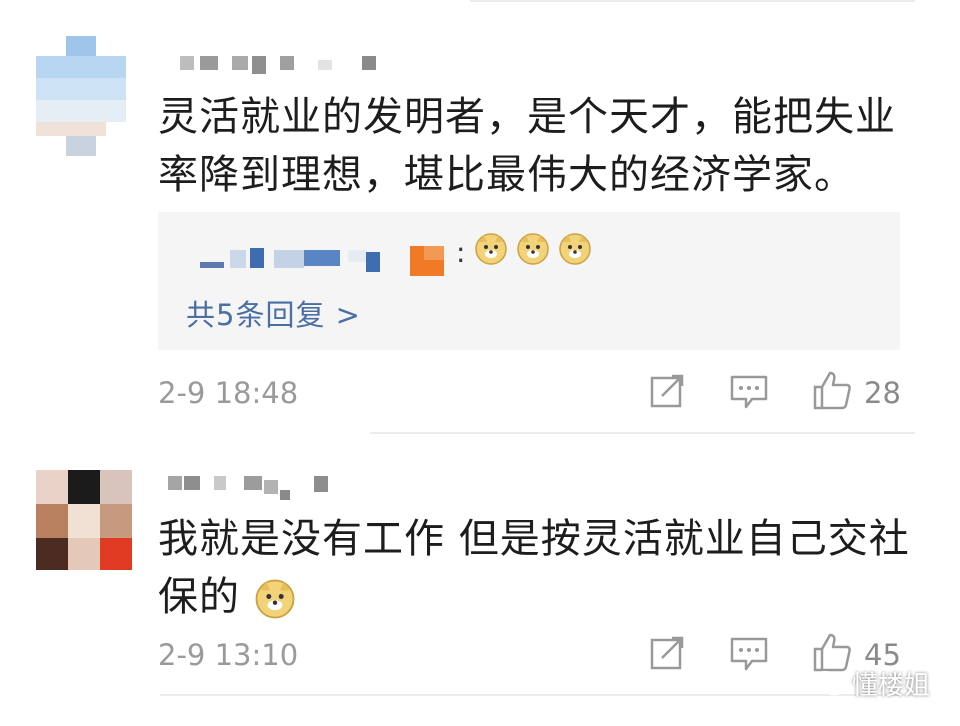 This screenshot has height=726, width=960. I want to click on comment-timestamp: 2-9 18:48, so click(228, 393).